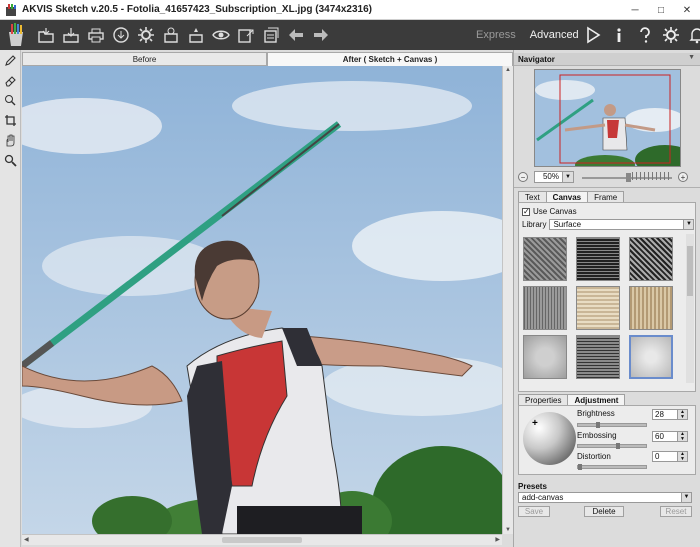  Describe the element at coordinates (670, 456) in the screenshot. I see `distortion-spinbox: 0 ▲ ▼` at that location.